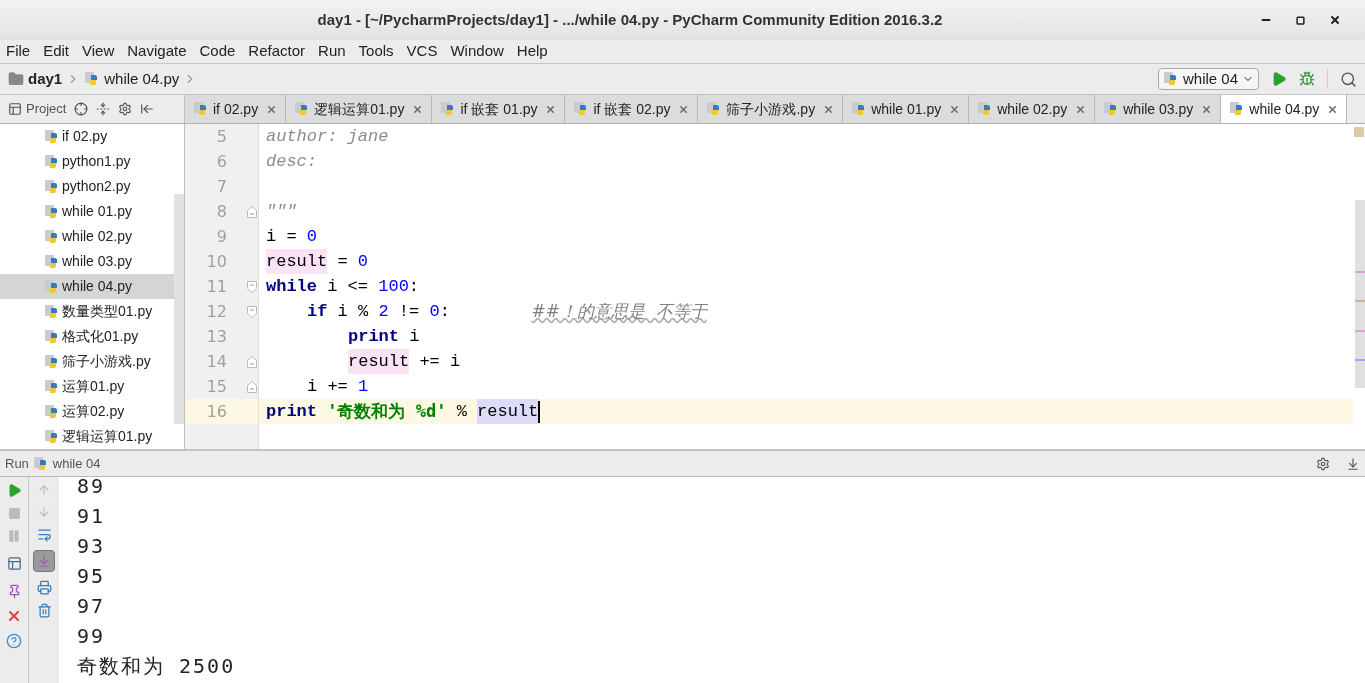  I want to click on menu-item: Refactor, so click(277, 51).